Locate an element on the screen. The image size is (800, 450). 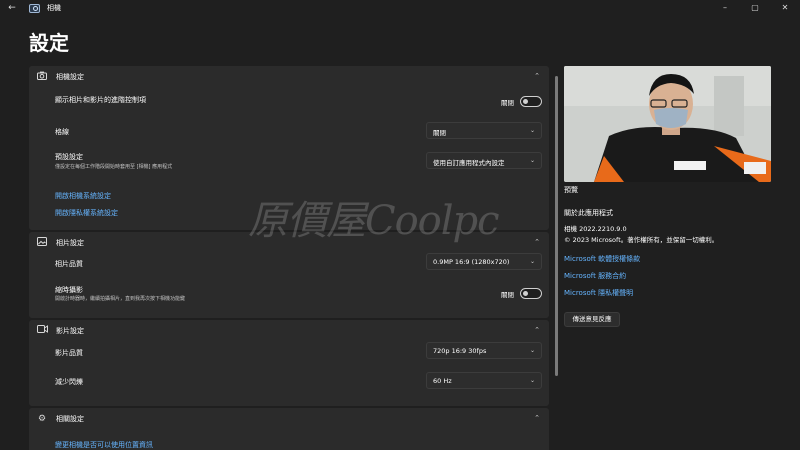
maximize-button: ▢ is located at coordinates (755, 8).